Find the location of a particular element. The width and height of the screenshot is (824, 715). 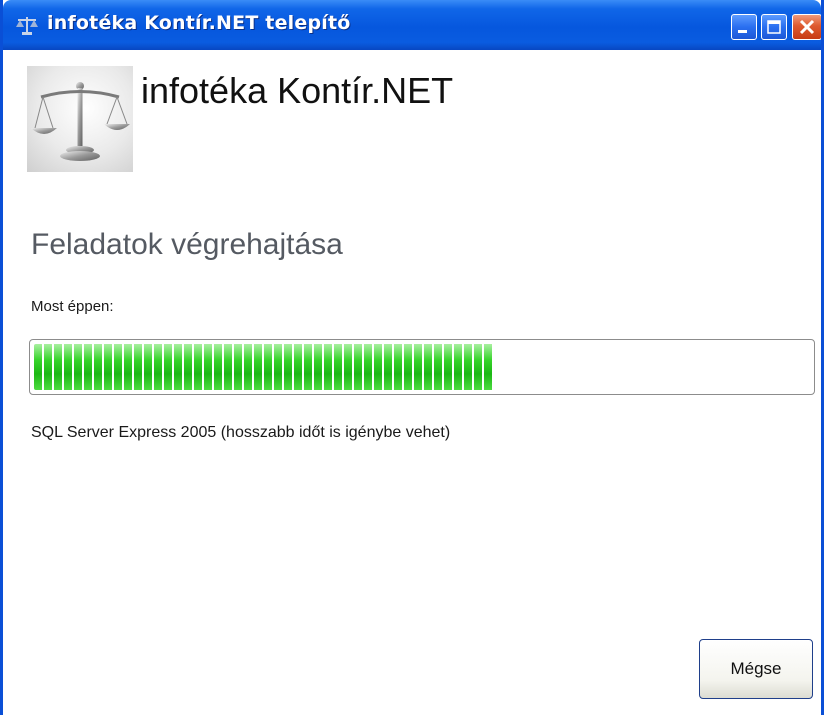

current-task-label: Most éppen: is located at coordinates (72, 306).